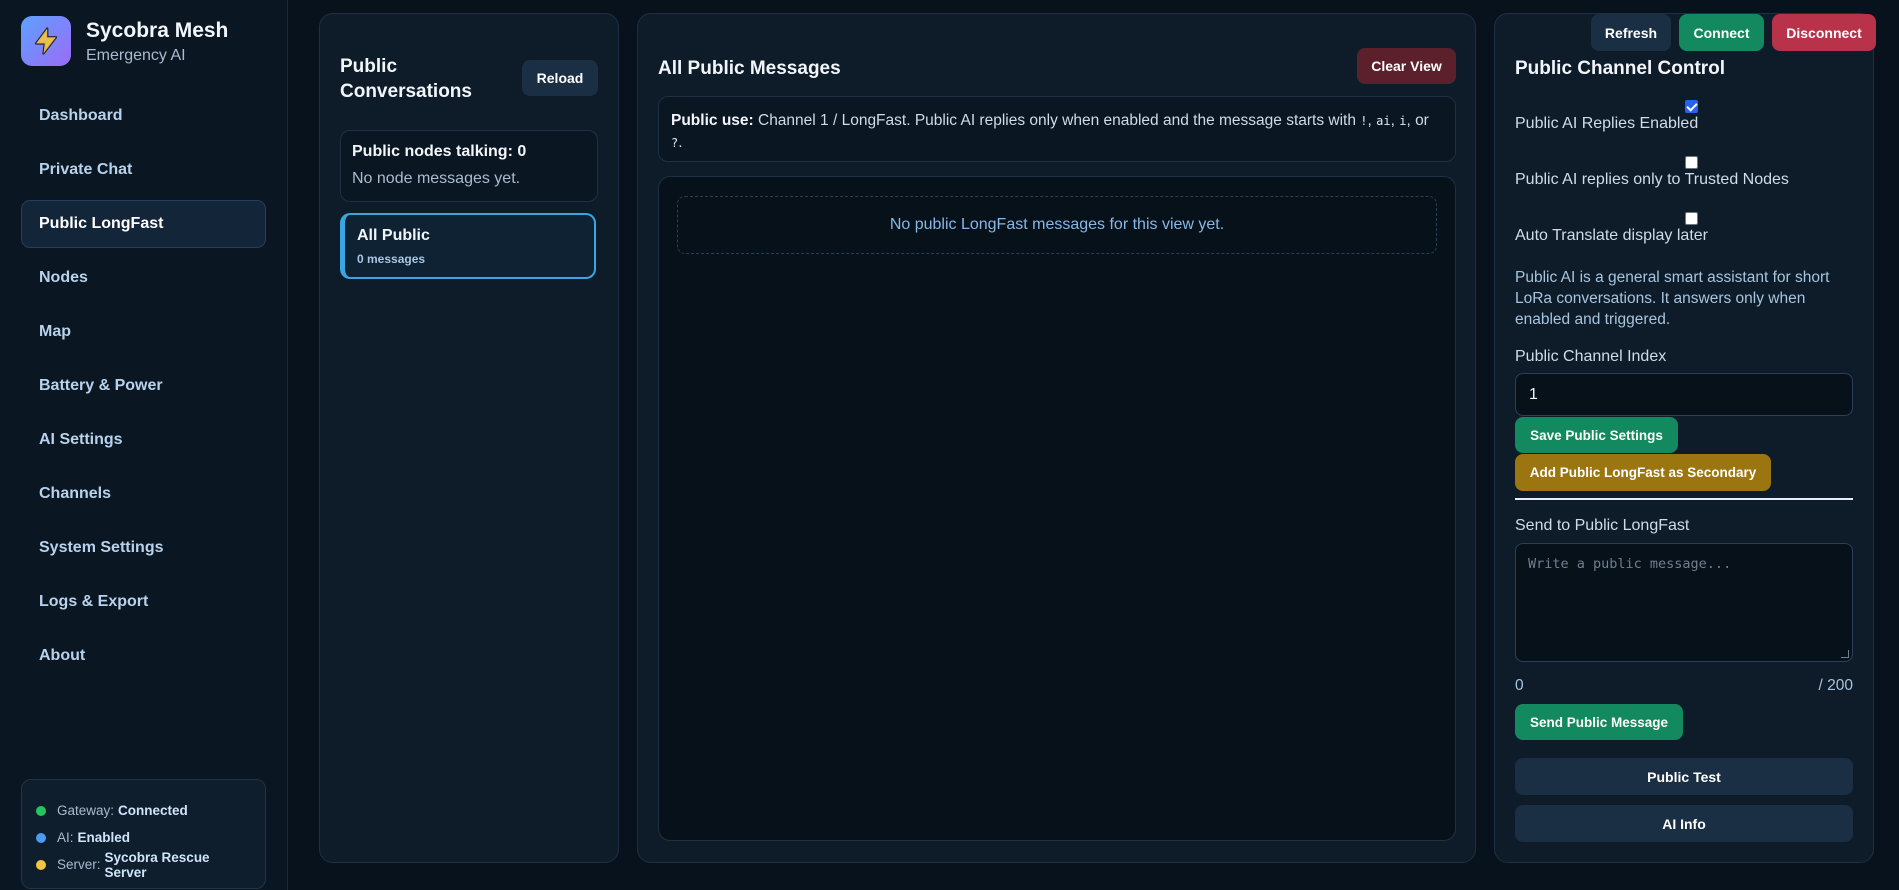  Describe the element at coordinates (1591, 356) in the screenshot. I see `channel-index-label: Public Channel Index` at that location.